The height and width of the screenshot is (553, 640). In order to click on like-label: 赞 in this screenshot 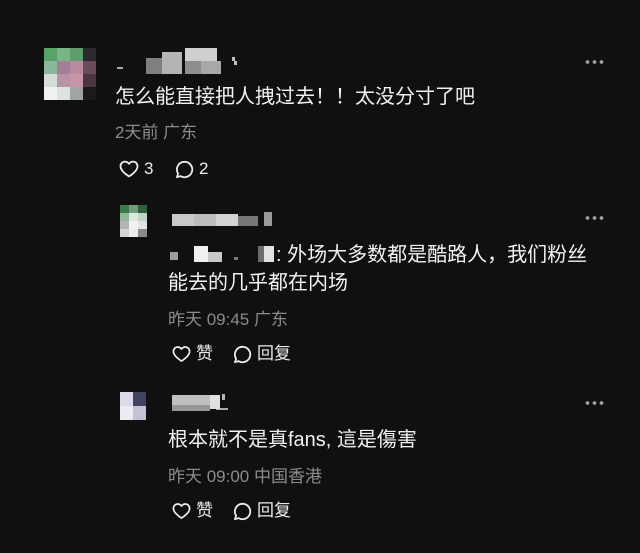, I will do `click(204, 510)`.